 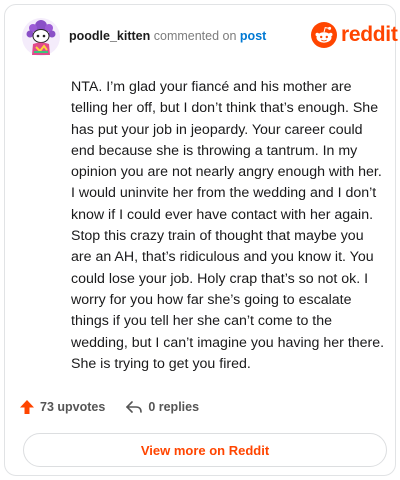 I want to click on view-more-button: View more on Reddit, so click(x=205, y=450).